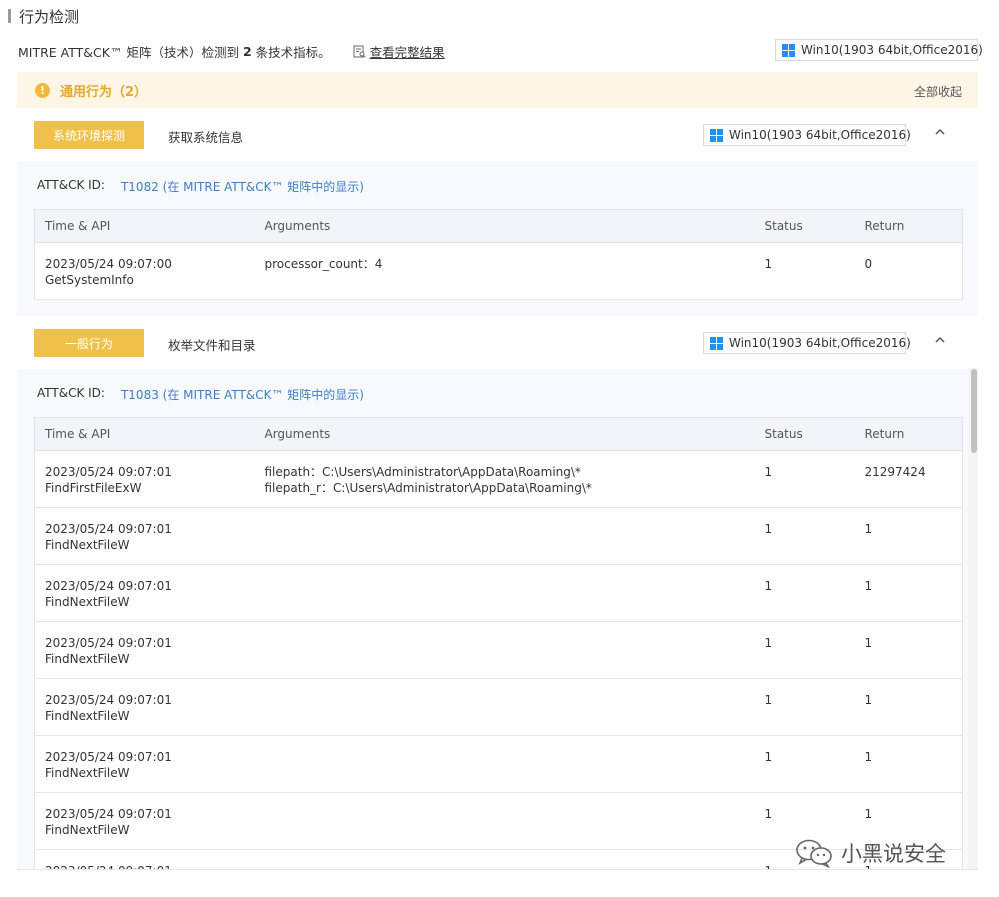  Describe the element at coordinates (908, 434) in the screenshot. I see `column-header-return: Return` at that location.